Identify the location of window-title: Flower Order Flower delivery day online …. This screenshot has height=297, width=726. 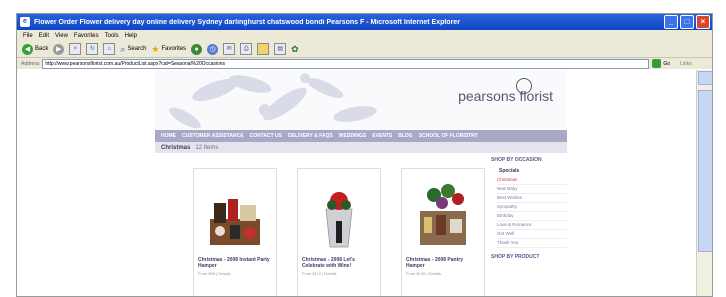
(247, 22).